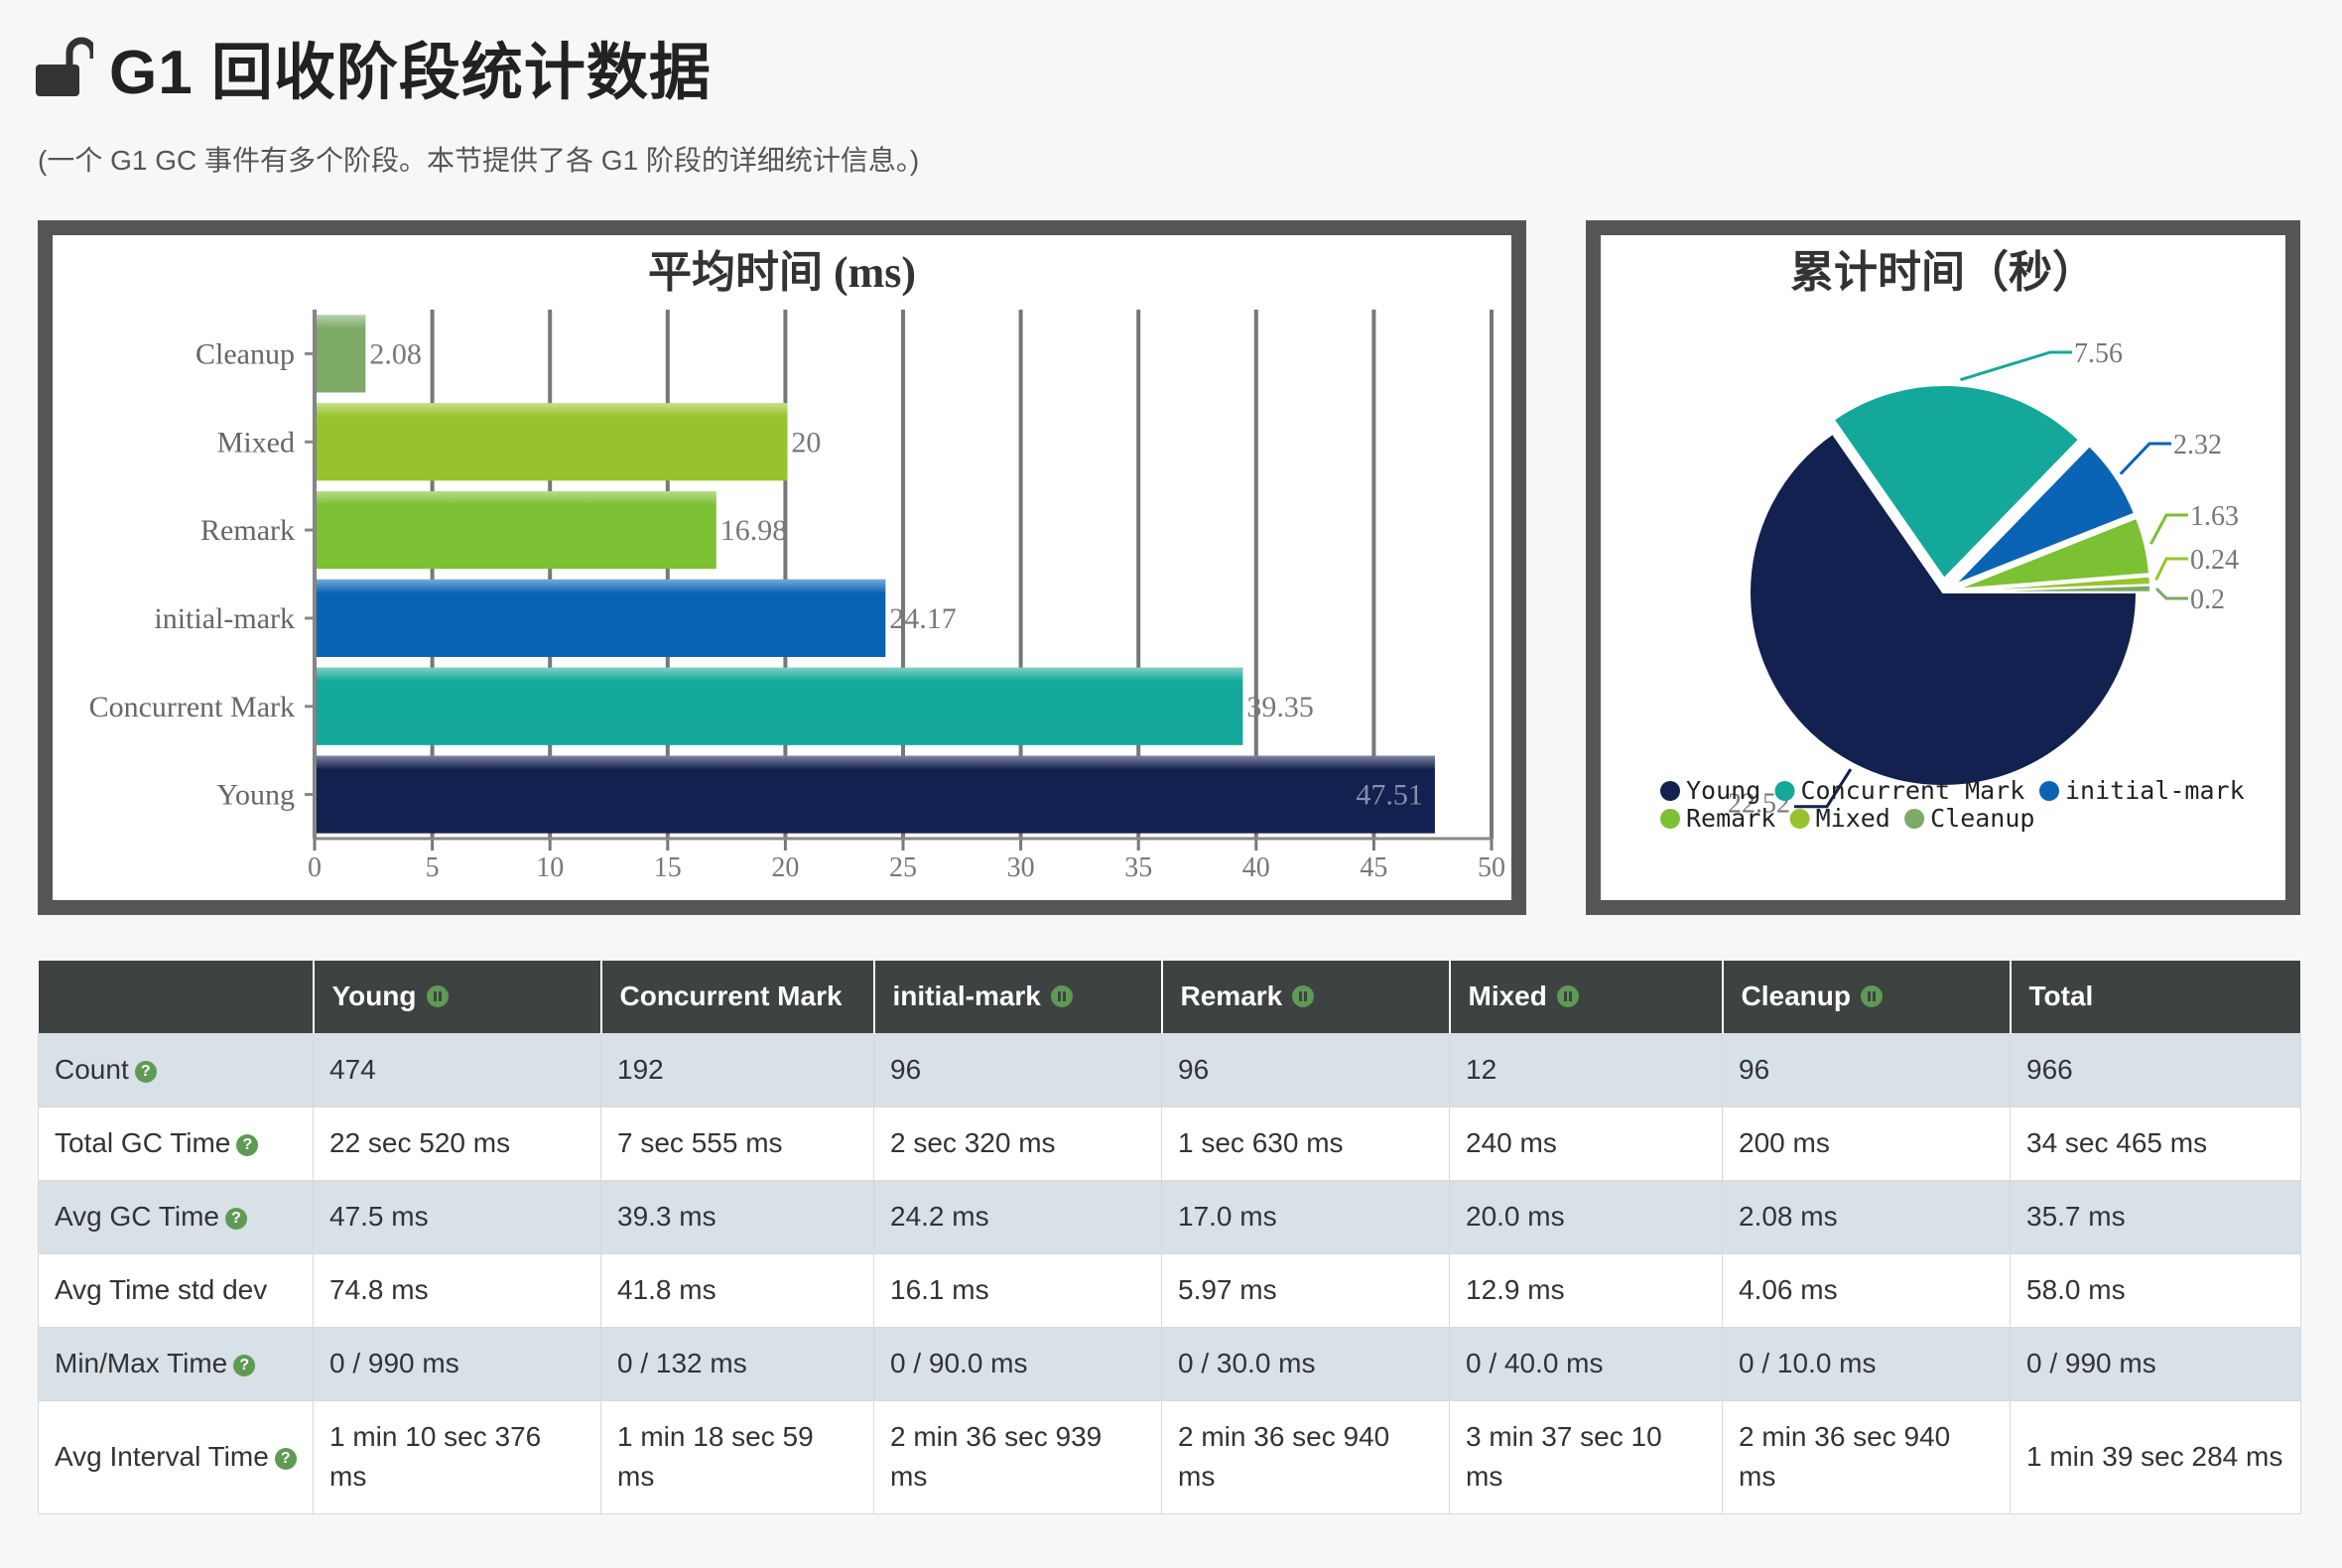  I want to click on data-label-concurrent-mark: 39.35, so click(1280, 707).